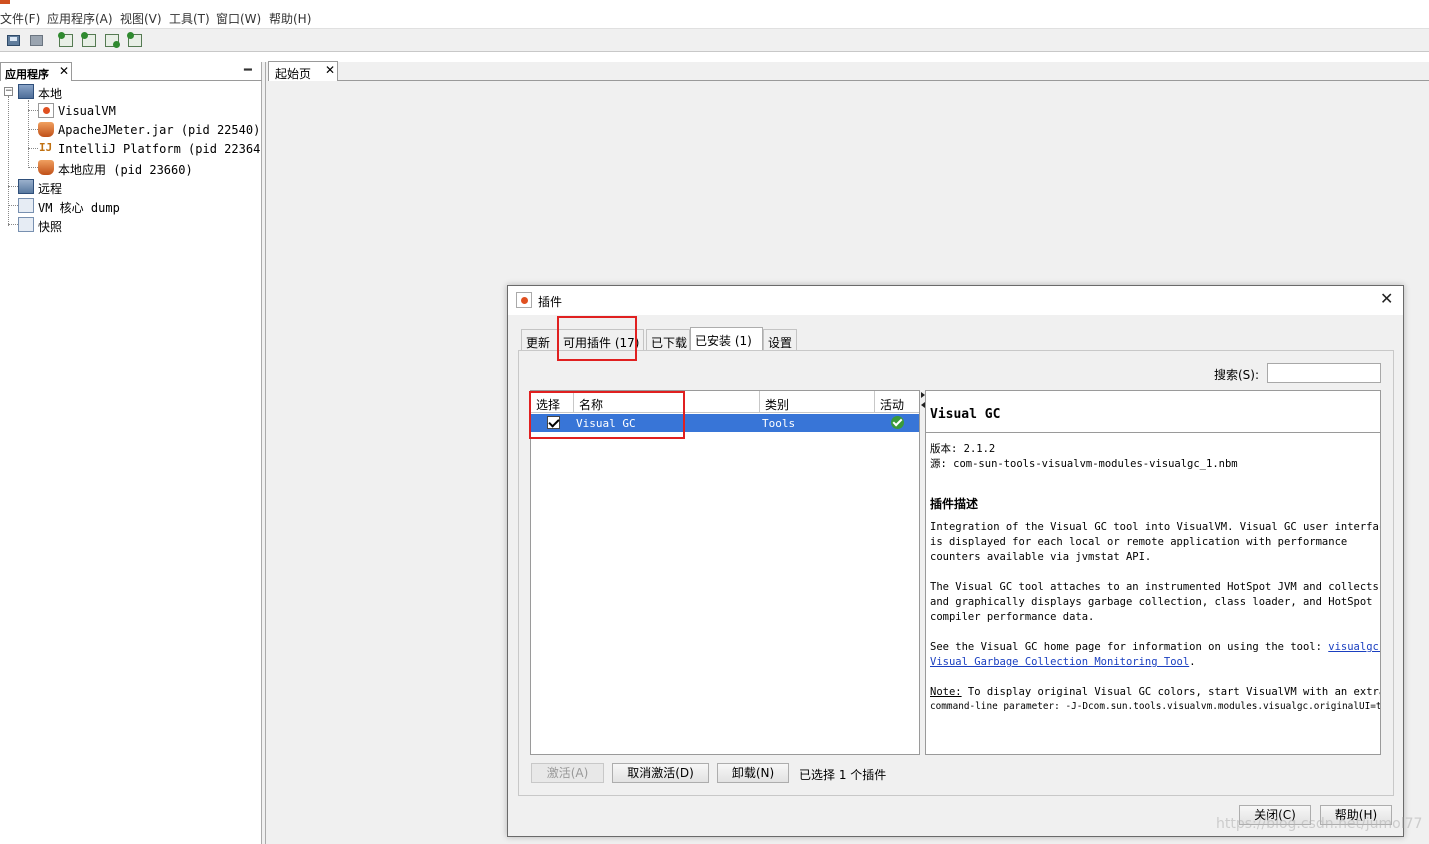 Image resolution: width=1429 pixels, height=844 pixels. Describe the element at coordinates (8, 91) in the screenshot. I see `collapse-toggle: −` at that location.